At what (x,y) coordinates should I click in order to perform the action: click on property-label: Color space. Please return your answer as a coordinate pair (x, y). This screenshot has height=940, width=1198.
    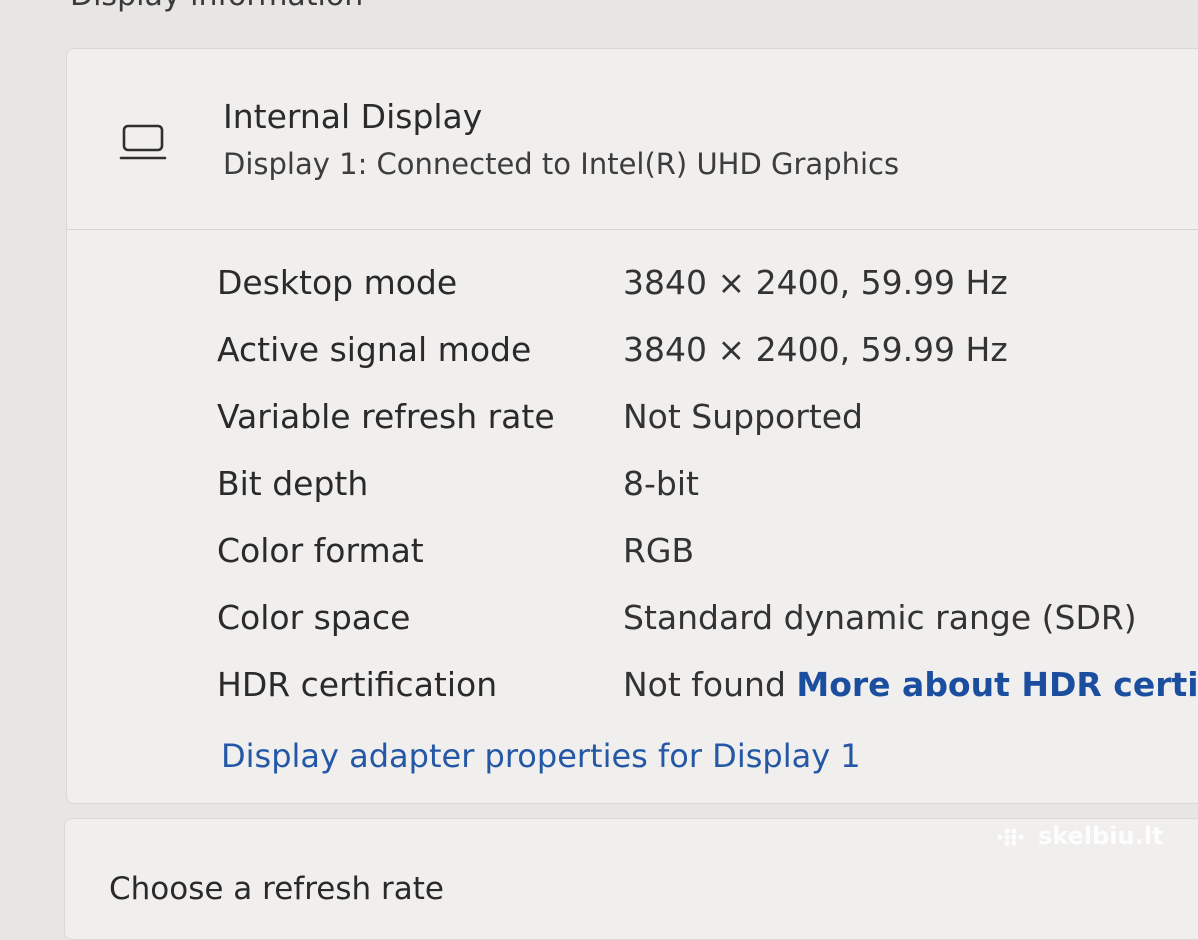
    Looking at the image, I should click on (314, 617).